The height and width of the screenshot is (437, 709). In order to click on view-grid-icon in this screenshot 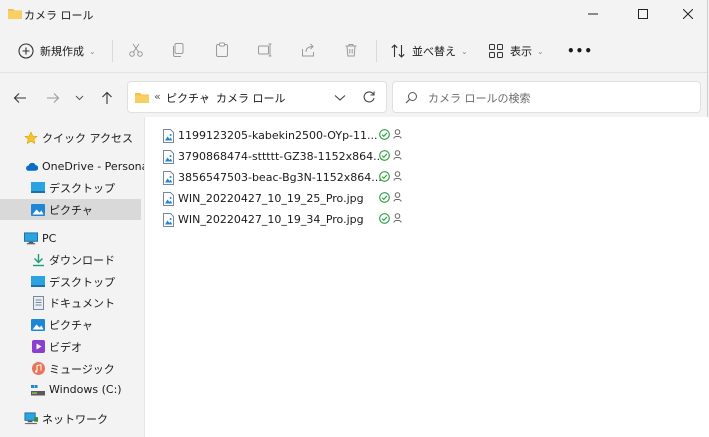, I will do `click(496, 51)`.